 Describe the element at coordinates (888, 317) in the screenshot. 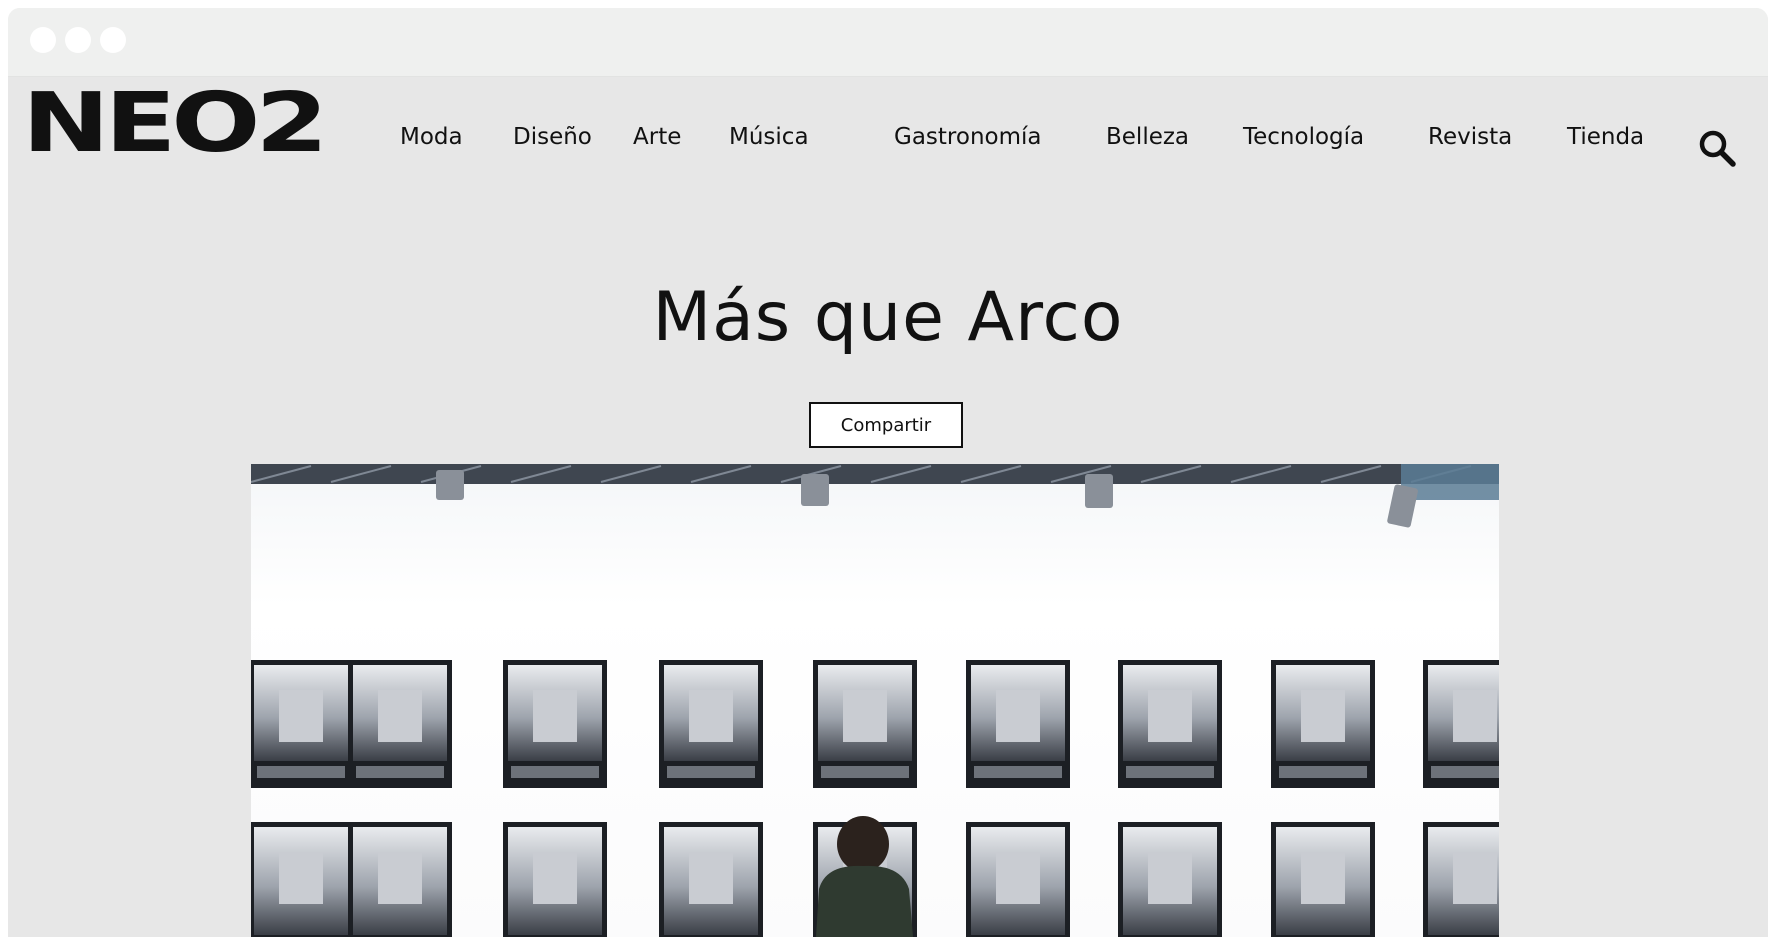

I see `article-title: Más que Arco` at that location.